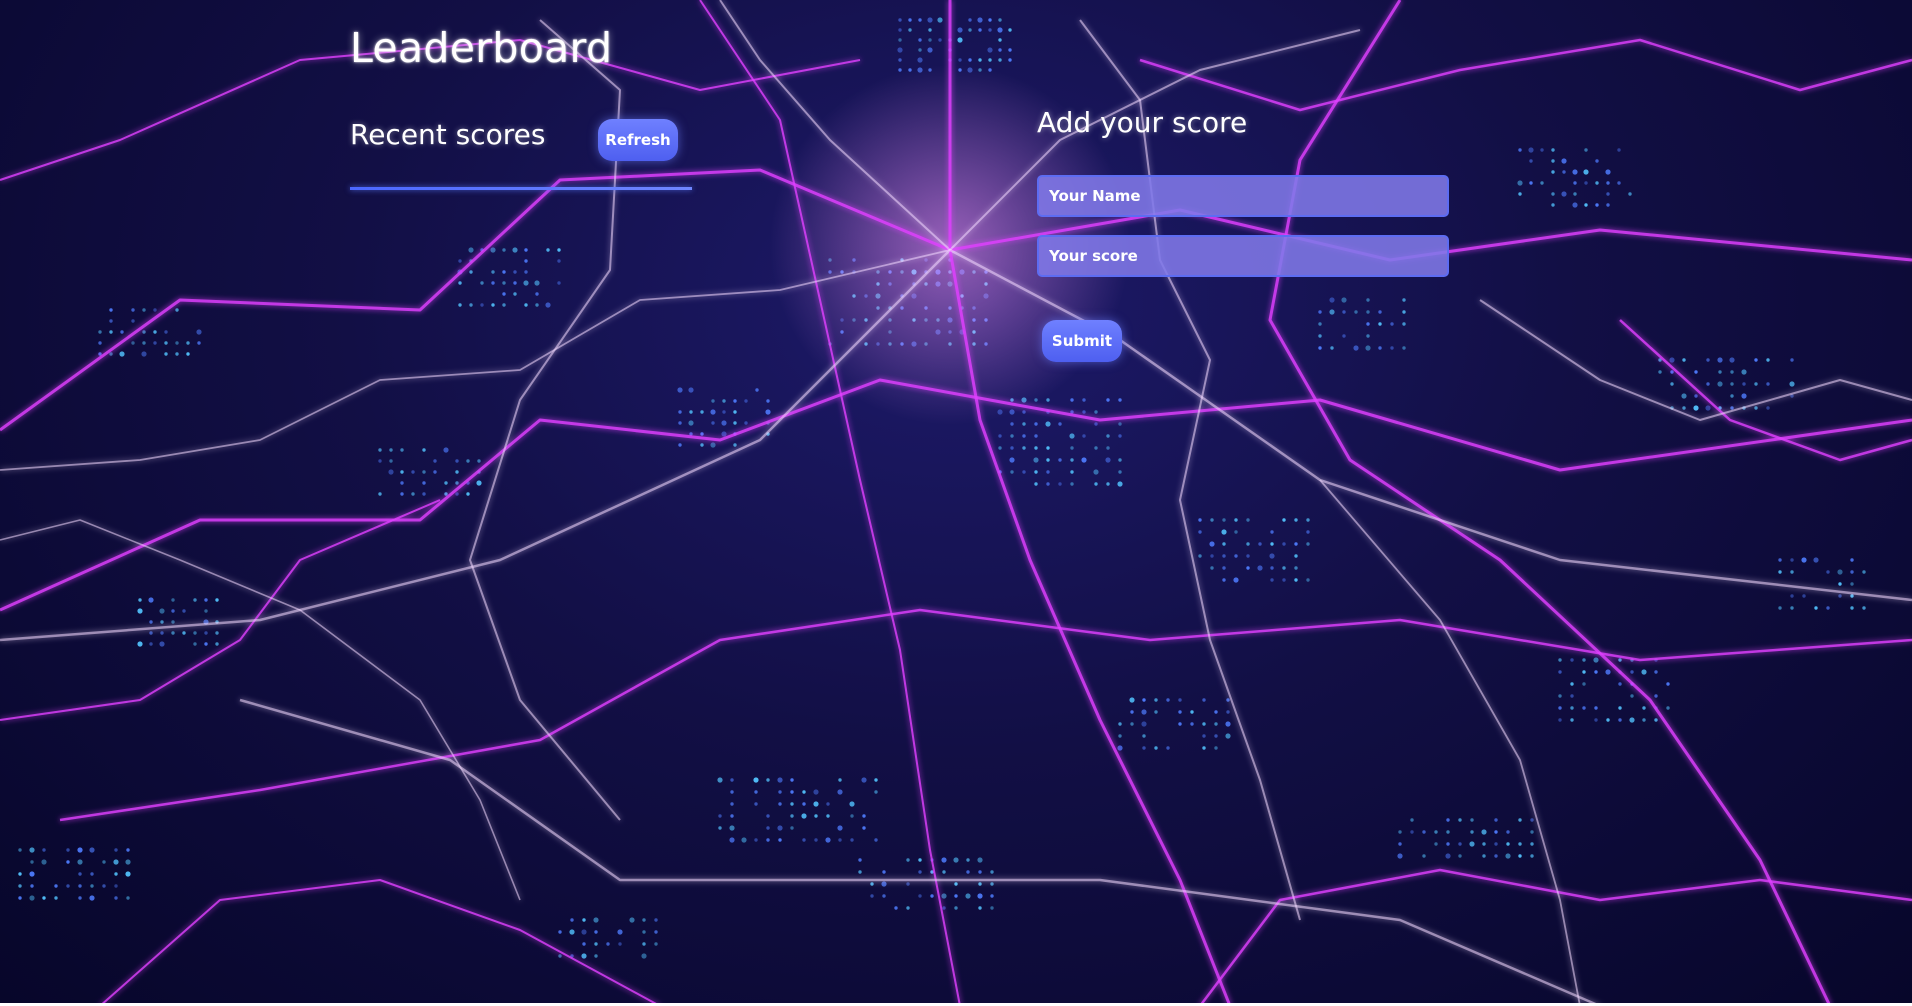 This screenshot has width=1912, height=1006. I want to click on submit-button: Submit, so click(1082, 341).